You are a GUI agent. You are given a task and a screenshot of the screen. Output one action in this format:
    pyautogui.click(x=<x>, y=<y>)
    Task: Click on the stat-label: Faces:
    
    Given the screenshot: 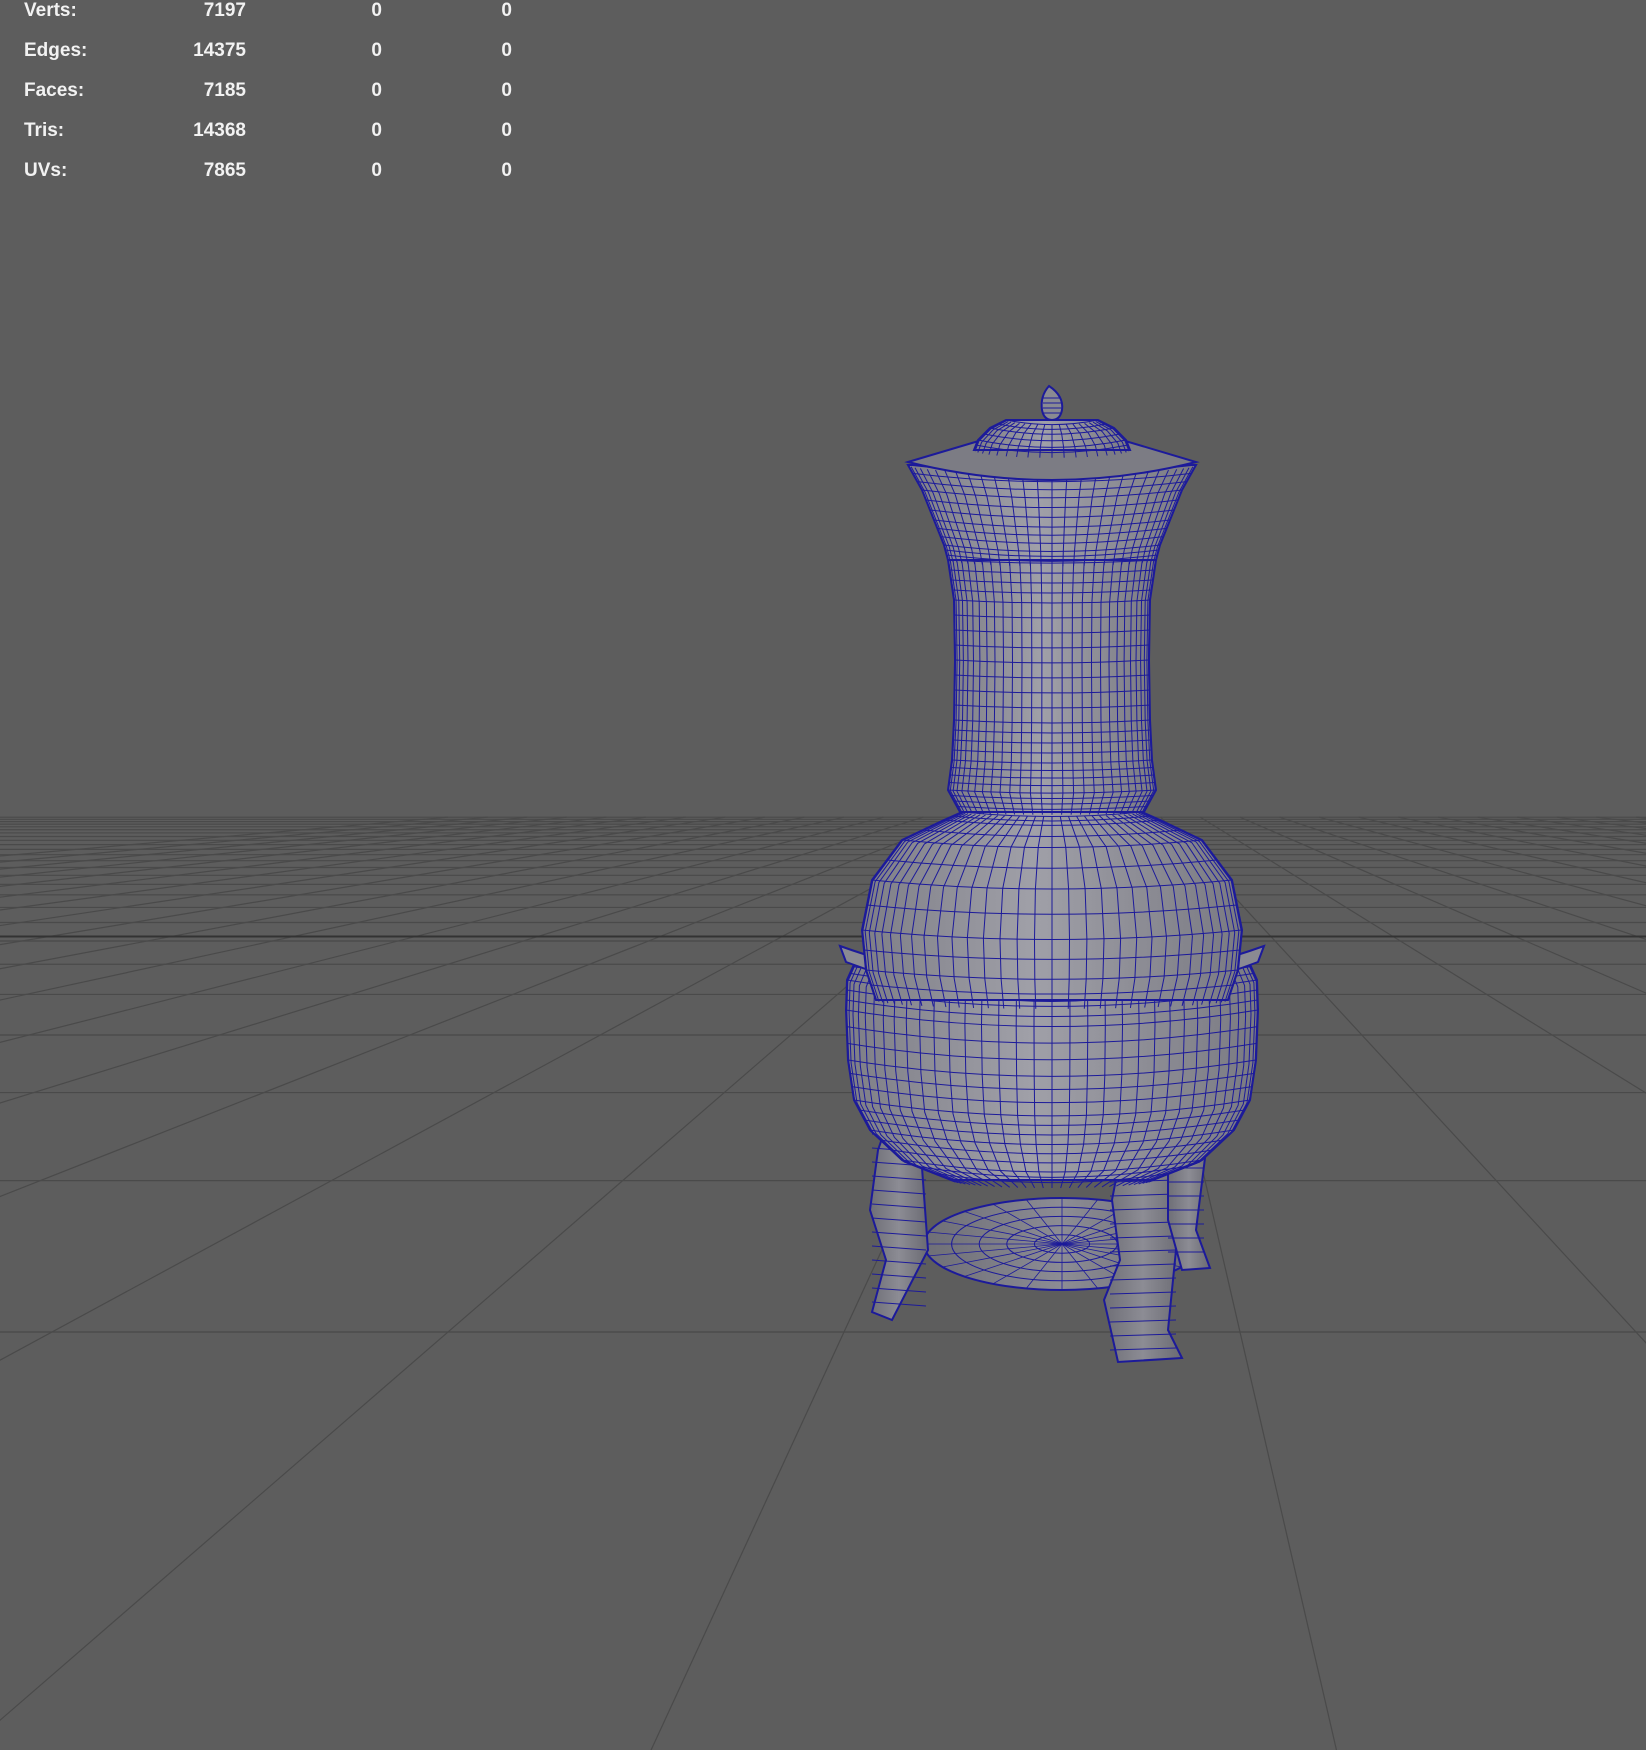 What is the action you would take?
    pyautogui.click(x=54, y=90)
    